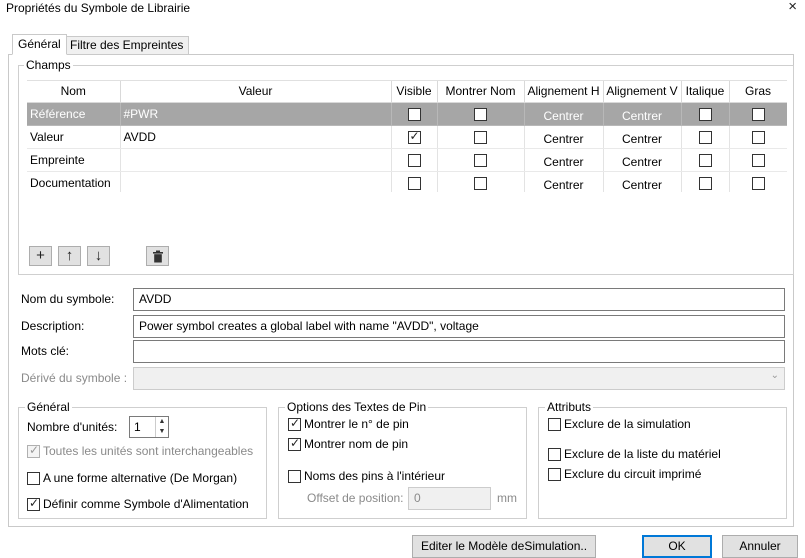  Describe the element at coordinates (138, 503) in the screenshot. I see `power-symbol-checkbox-row: Définir comme Symbole d'Alimentation` at that location.